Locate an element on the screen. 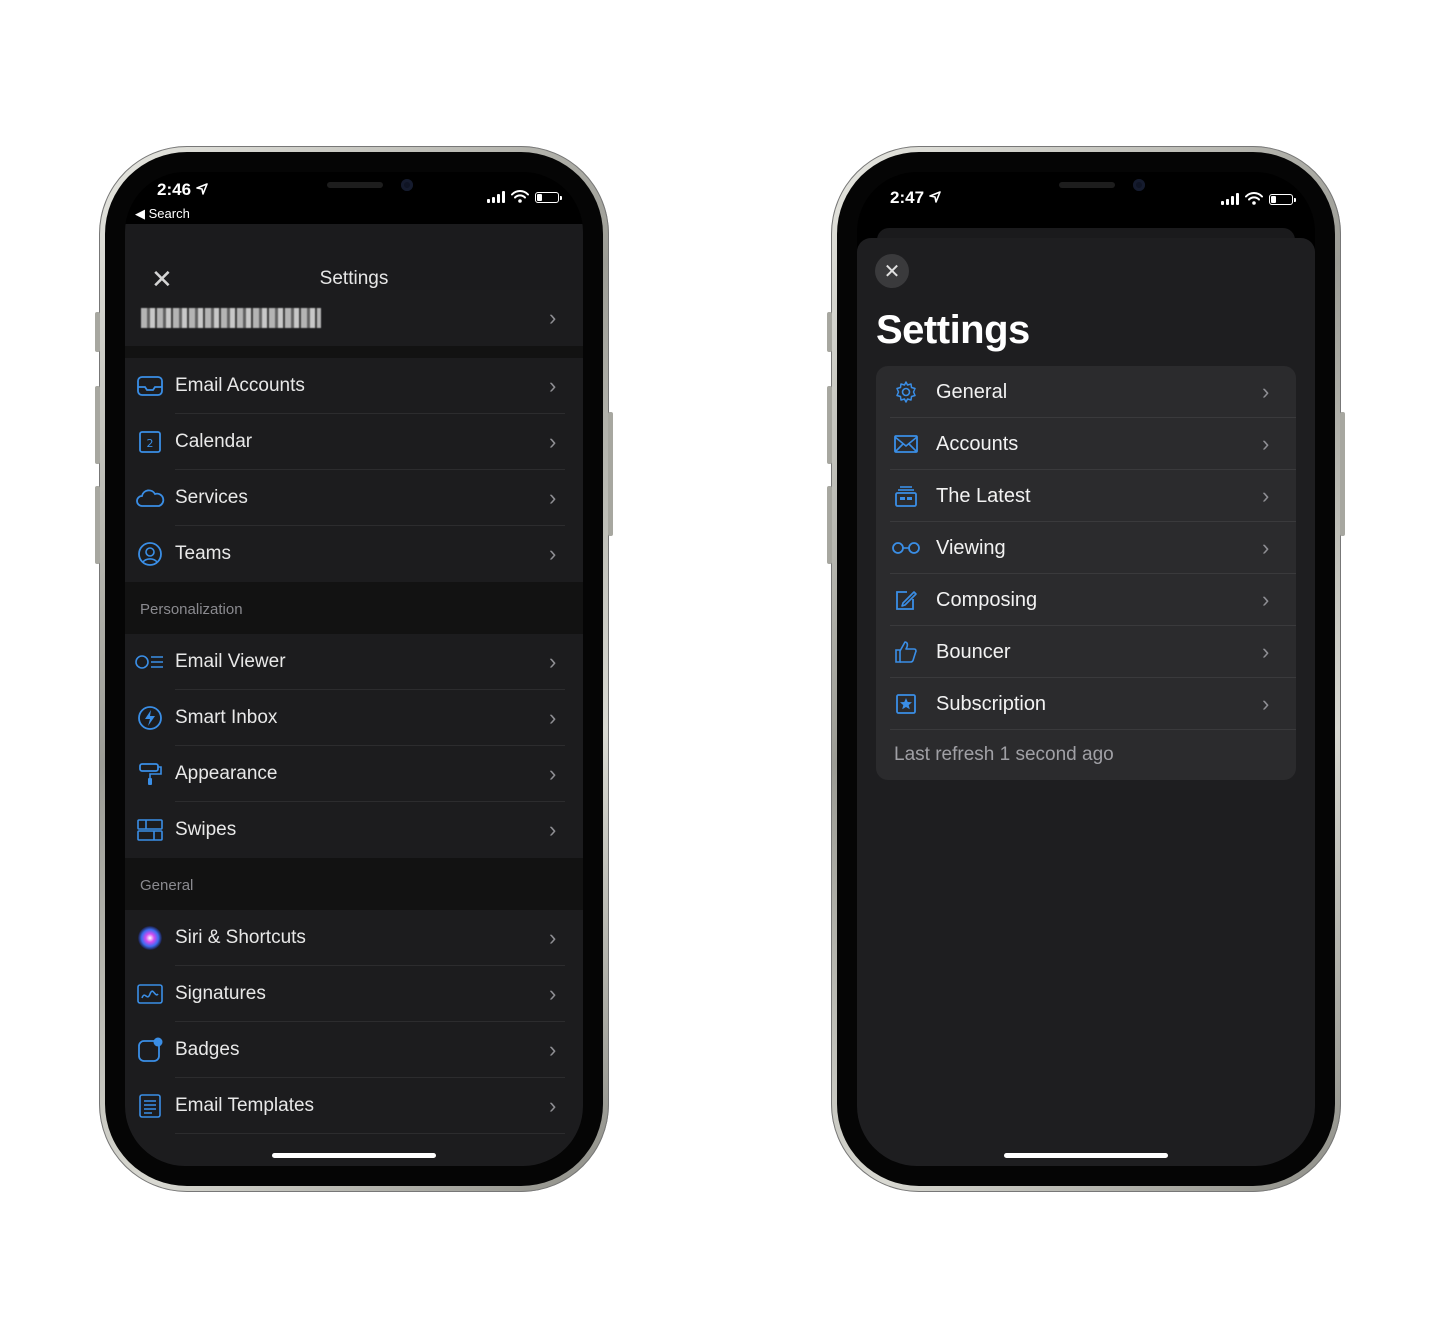 Image resolution: width=1440 pixels, height=1338 pixels. template-icon is located at coordinates (150, 1106).